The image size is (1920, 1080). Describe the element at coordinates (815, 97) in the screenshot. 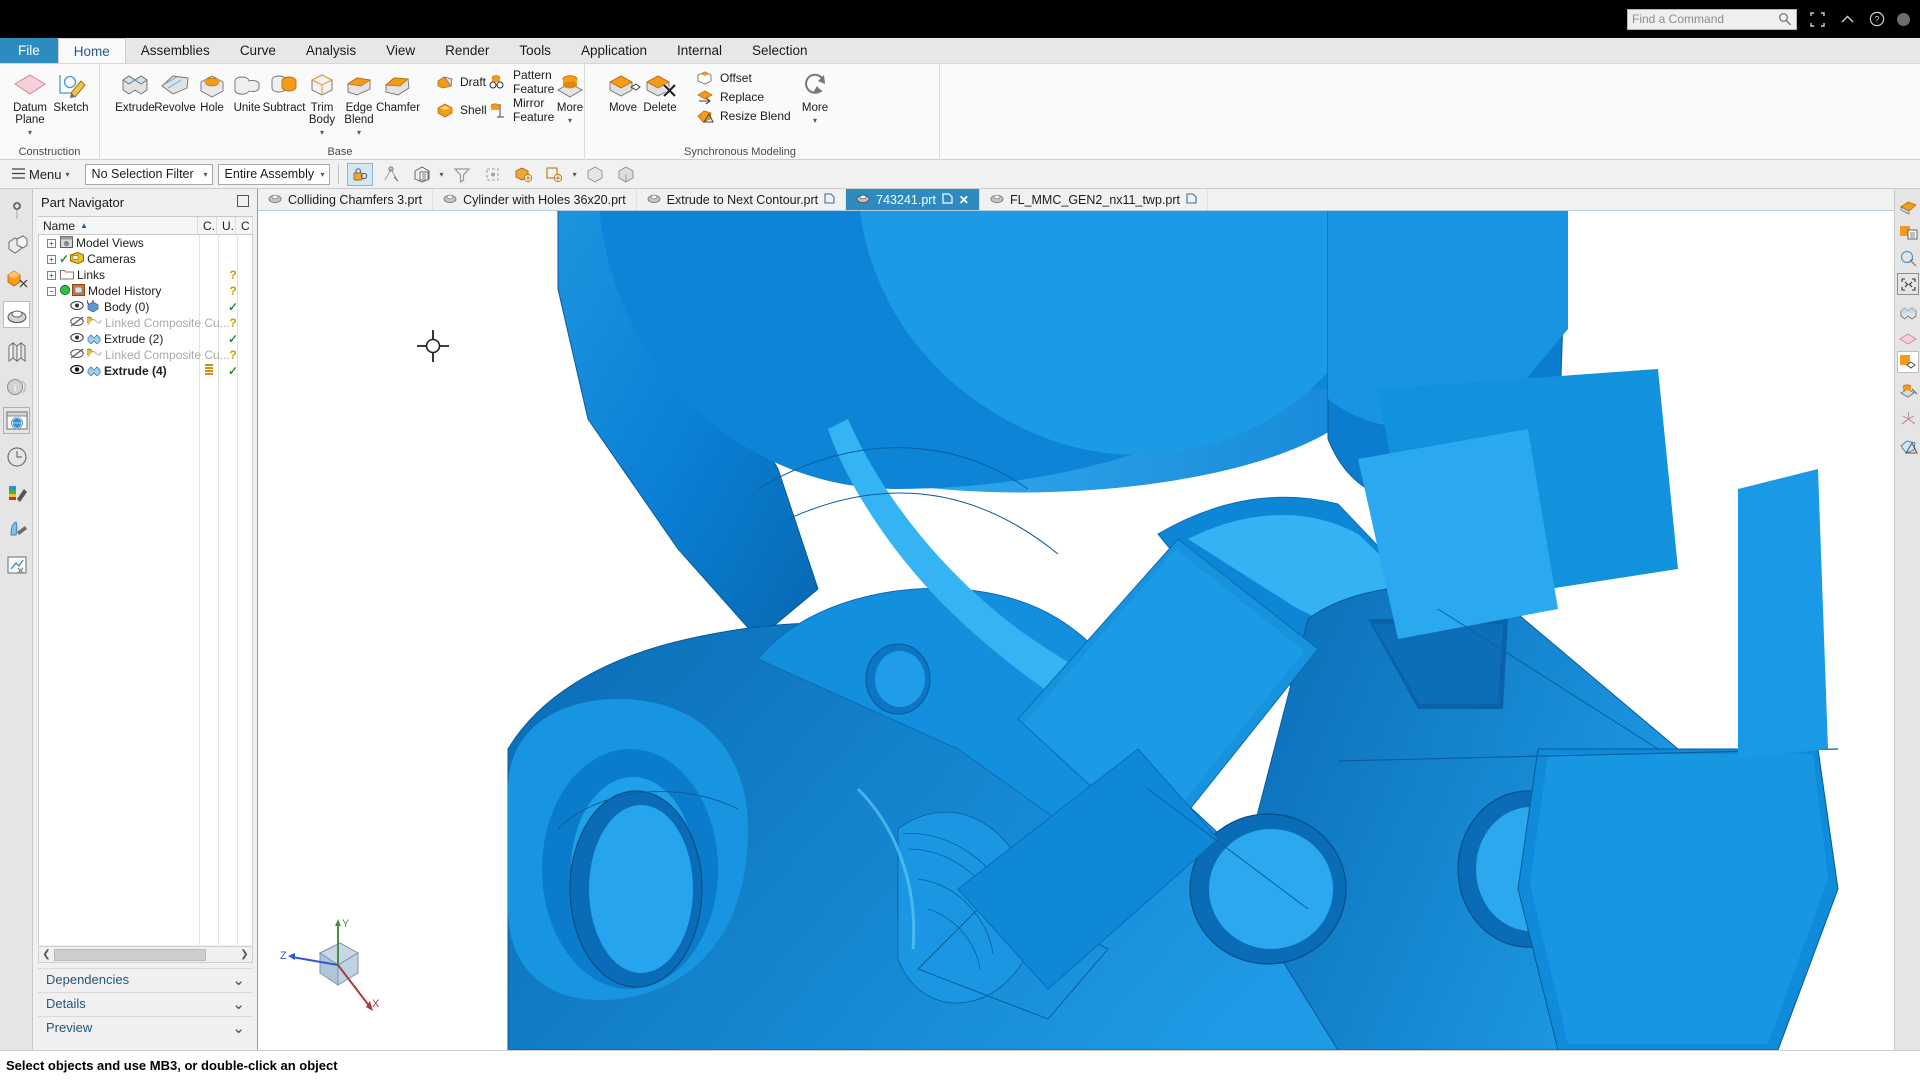

I see `sync-more-button: More ▾` at that location.